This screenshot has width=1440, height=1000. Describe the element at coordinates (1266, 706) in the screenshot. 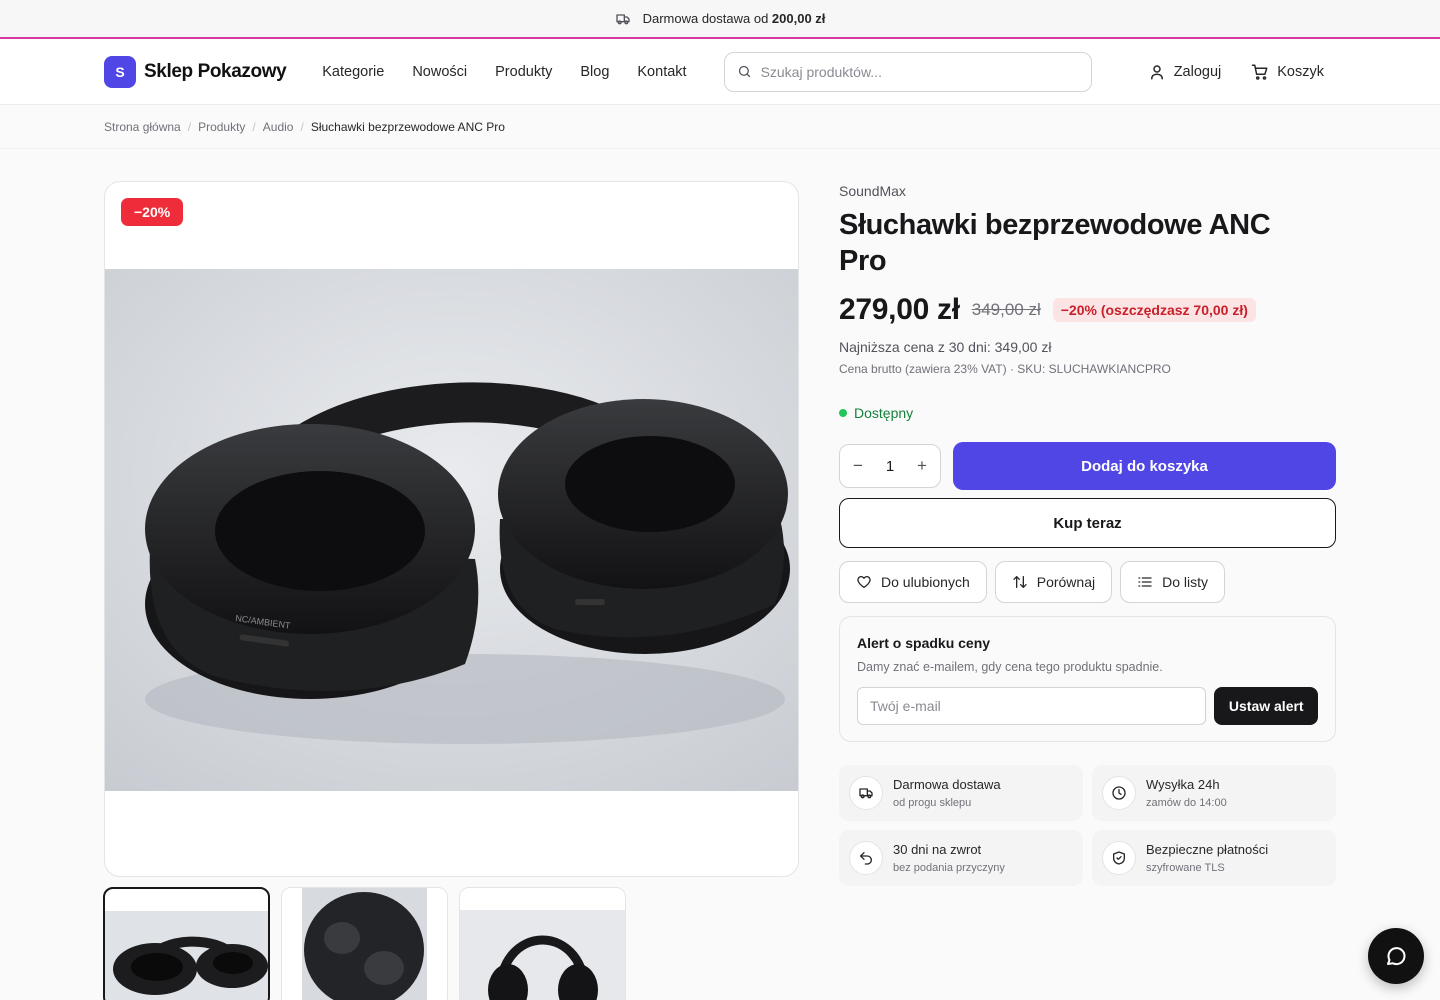

I see `set-alert-button: Ustaw alert` at that location.